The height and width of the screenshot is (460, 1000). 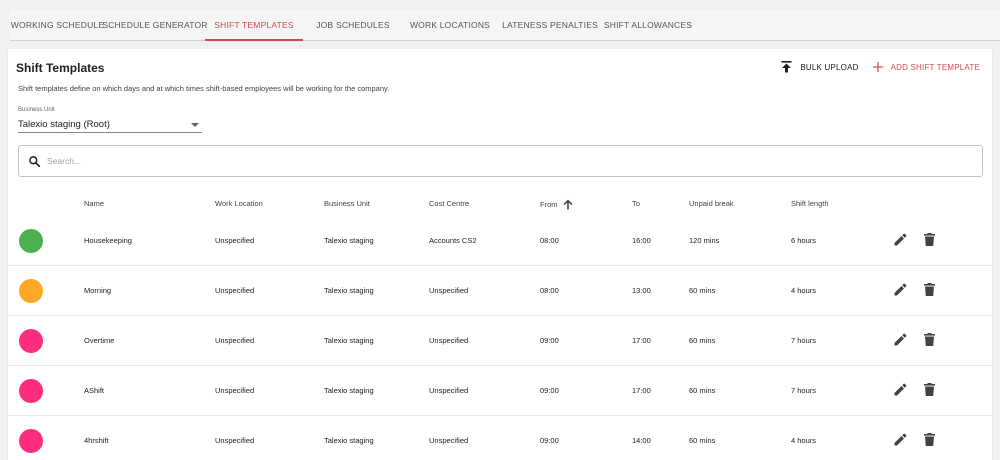 What do you see at coordinates (96, 440) in the screenshot?
I see `cell-name: 4hrshift` at bounding box center [96, 440].